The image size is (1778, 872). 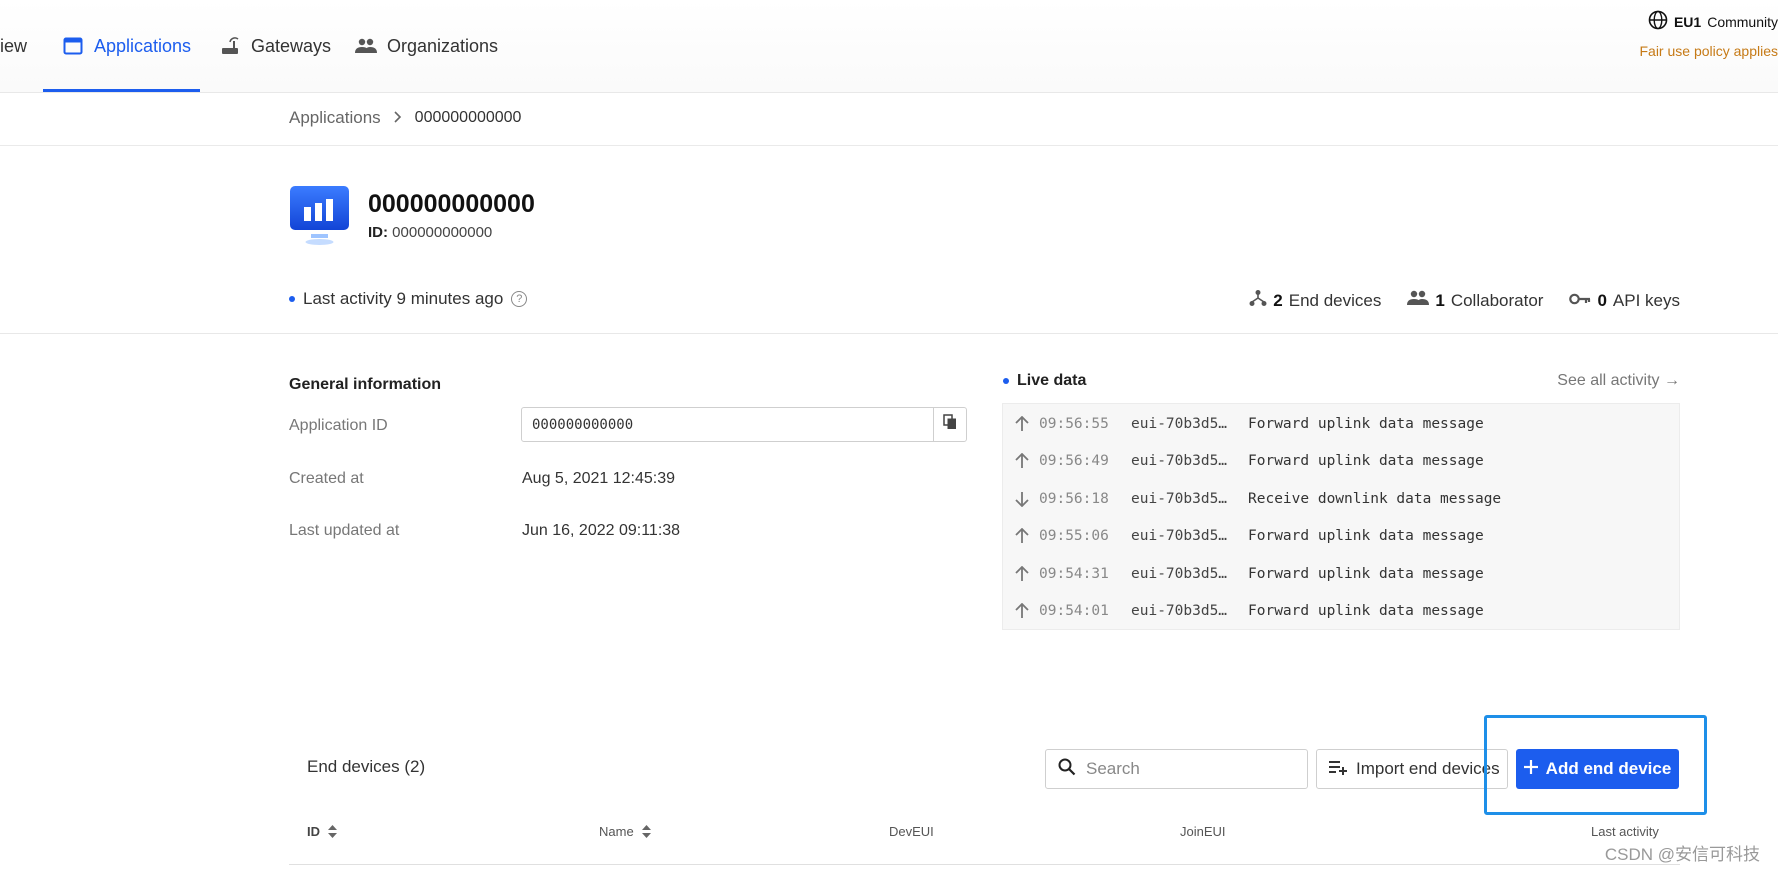 What do you see at coordinates (292, 299) in the screenshot?
I see `status-dot` at bounding box center [292, 299].